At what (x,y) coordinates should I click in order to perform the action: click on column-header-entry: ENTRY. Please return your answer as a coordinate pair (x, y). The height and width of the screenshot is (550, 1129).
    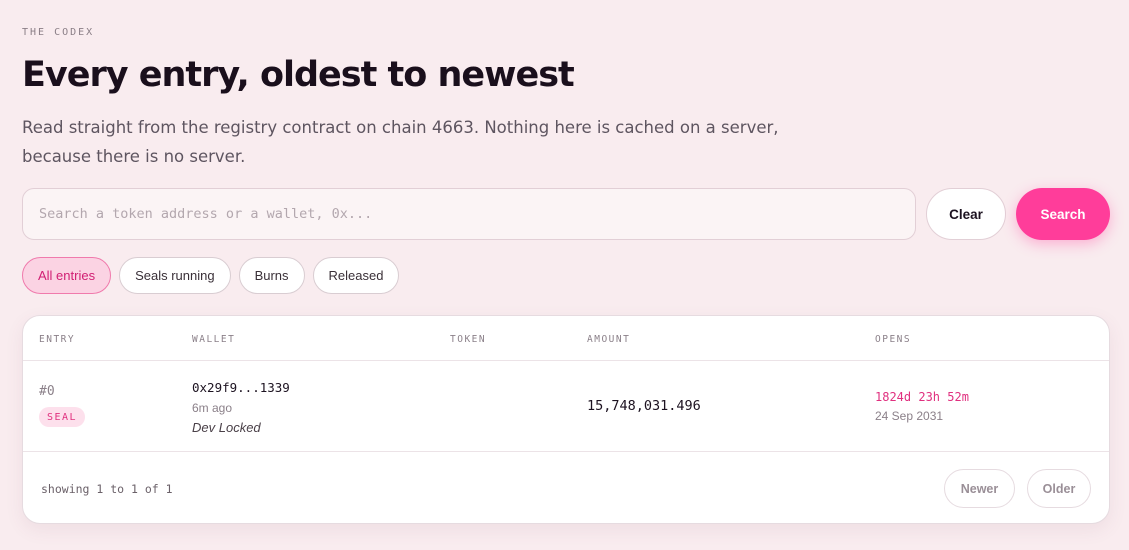
    Looking at the image, I should click on (57, 339).